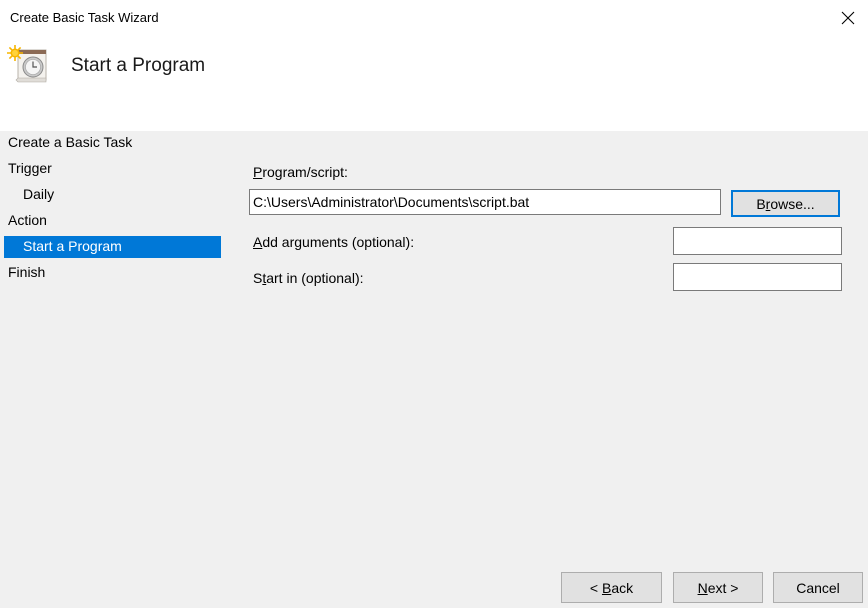 Image resolution: width=868 pixels, height=608 pixels. Describe the element at coordinates (70, 142) in the screenshot. I see `step-create-basic-task: Create a Basic Task` at that location.